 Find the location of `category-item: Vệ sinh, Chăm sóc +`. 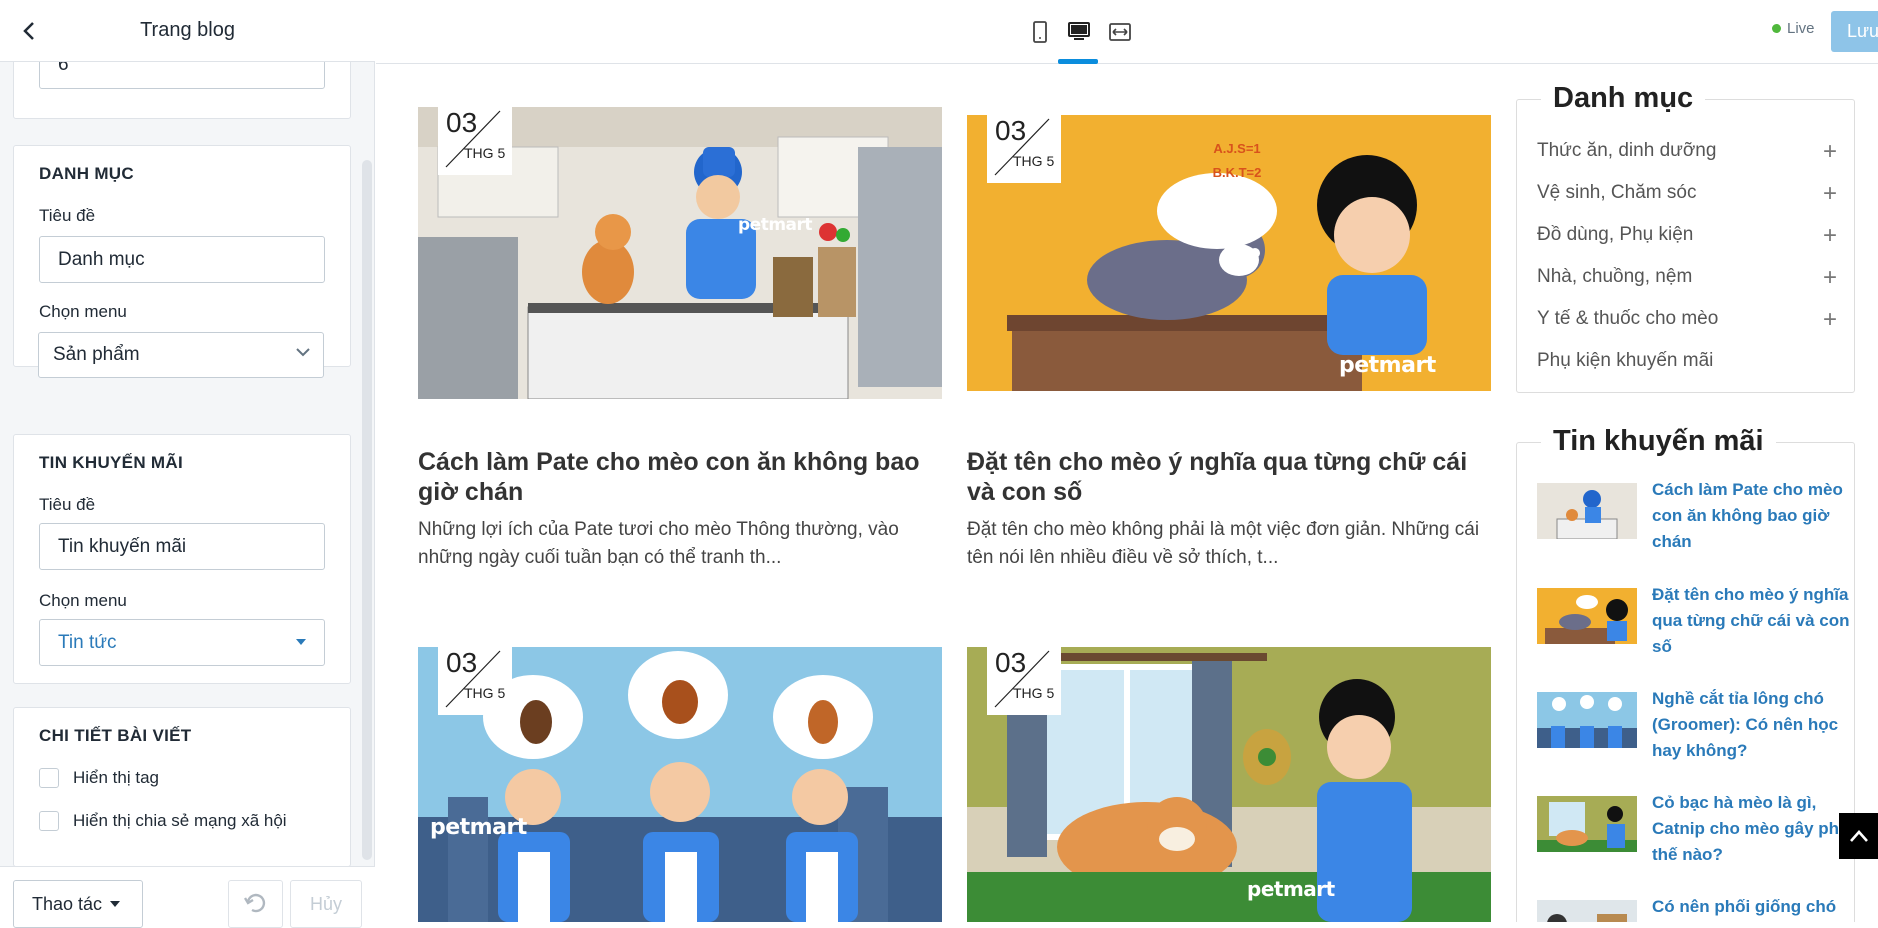

category-item: Vệ sinh, Chăm sóc + is located at coordinates (1687, 193).